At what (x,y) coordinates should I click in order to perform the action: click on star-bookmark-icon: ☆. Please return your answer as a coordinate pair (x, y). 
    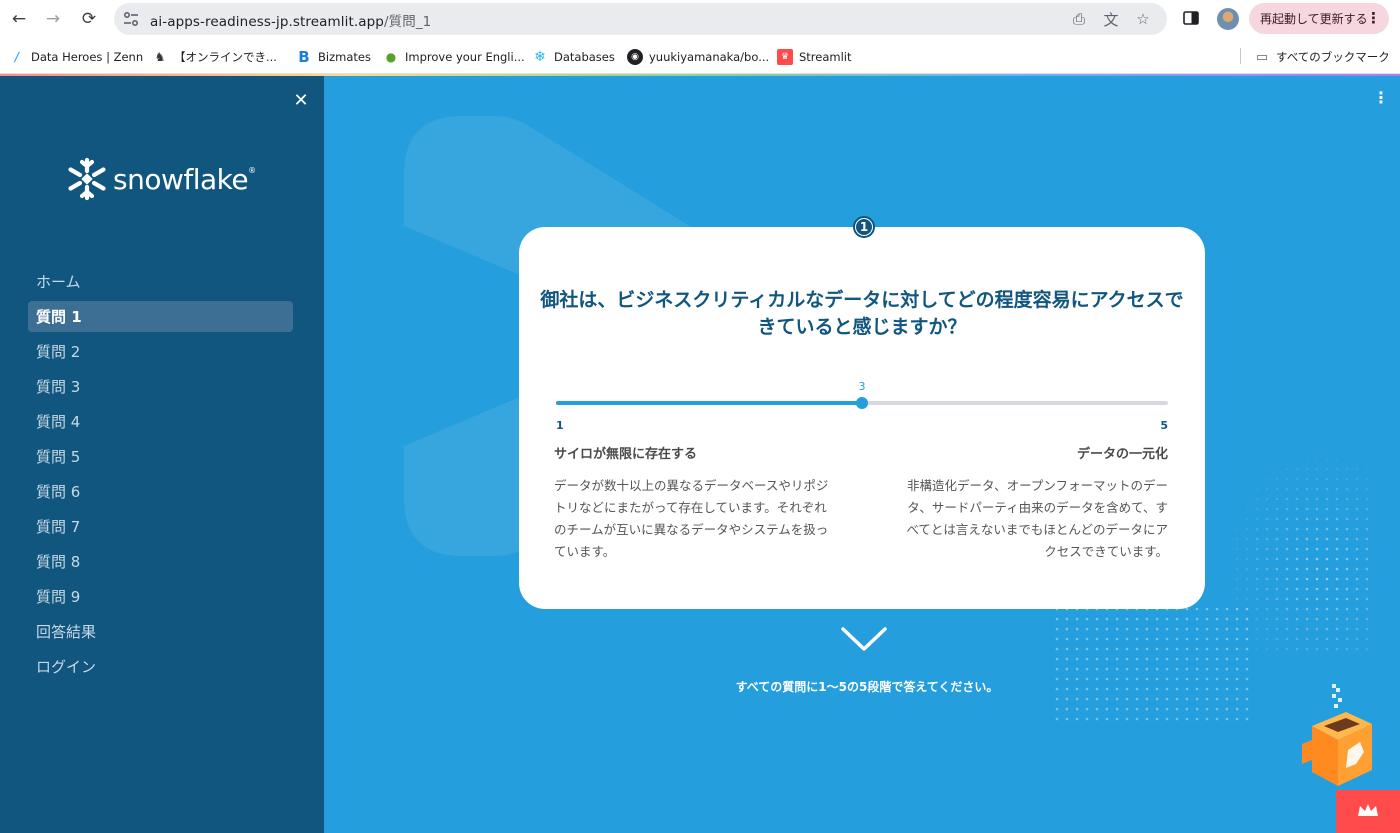
    Looking at the image, I should click on (1143, 19).